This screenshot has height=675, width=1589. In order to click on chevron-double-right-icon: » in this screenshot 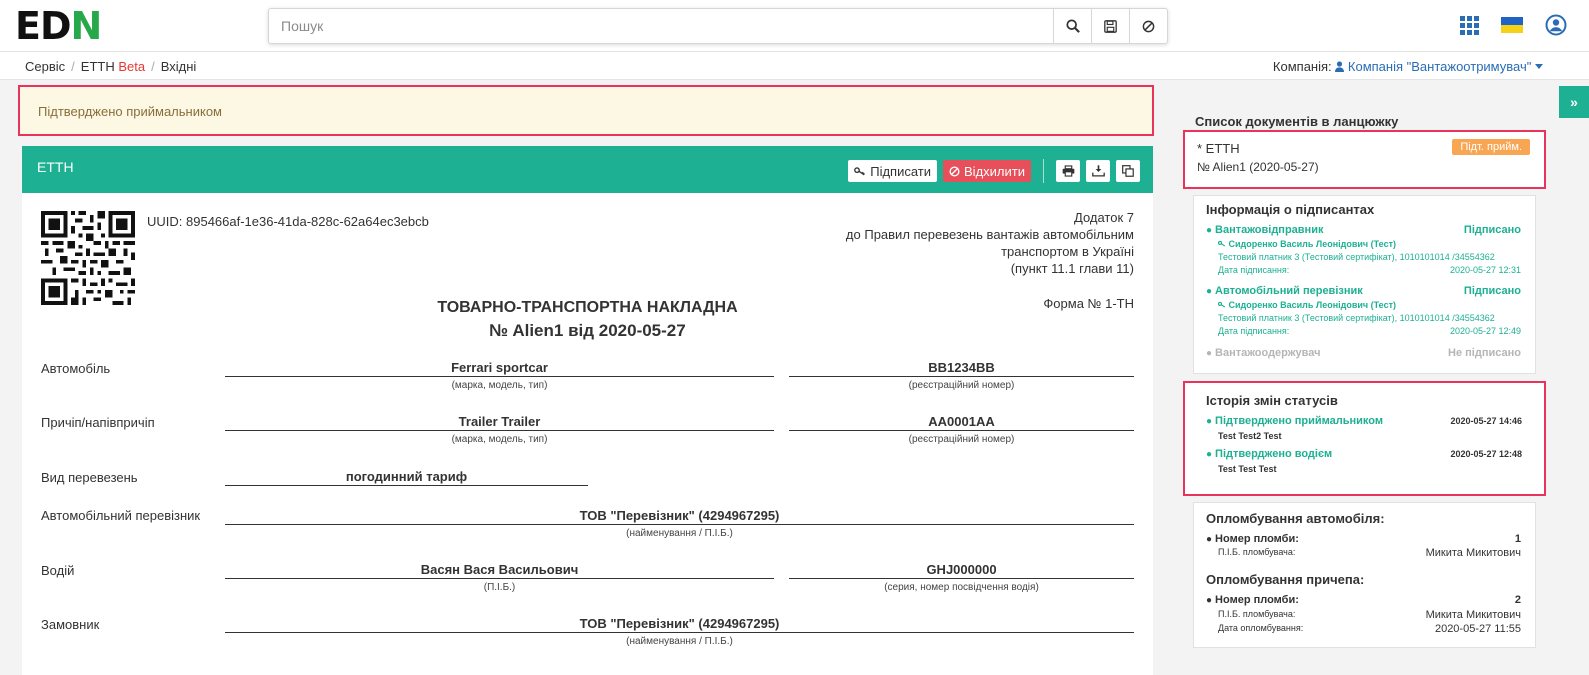, I will do `click(1574, 102)`.